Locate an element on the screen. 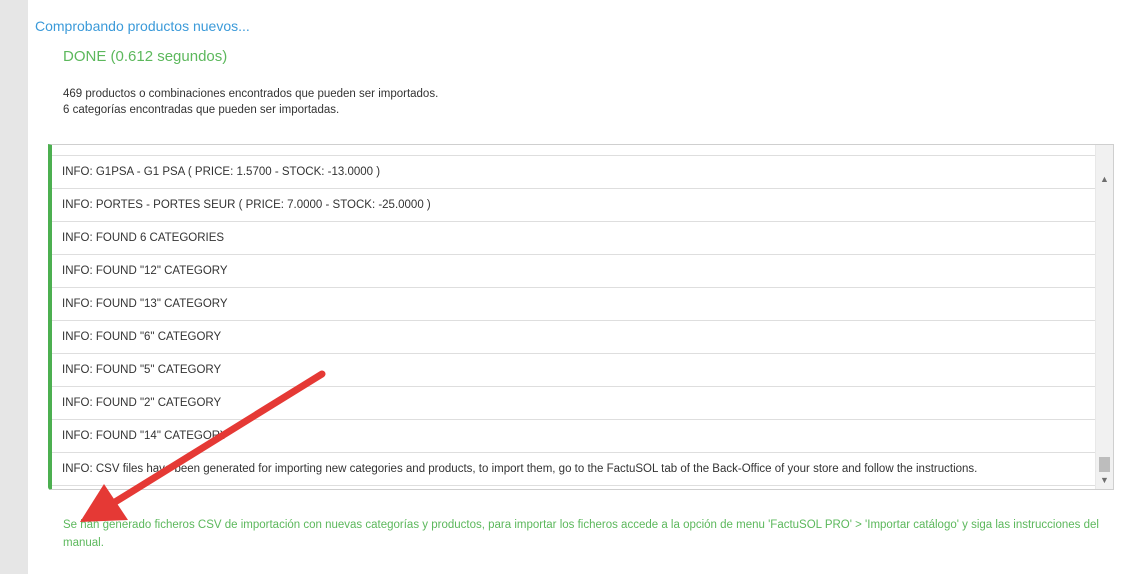 The image size is (1129, 574). log-row: INFO: FOUND "6" CATEGORY is located at coordinates (576, 337).